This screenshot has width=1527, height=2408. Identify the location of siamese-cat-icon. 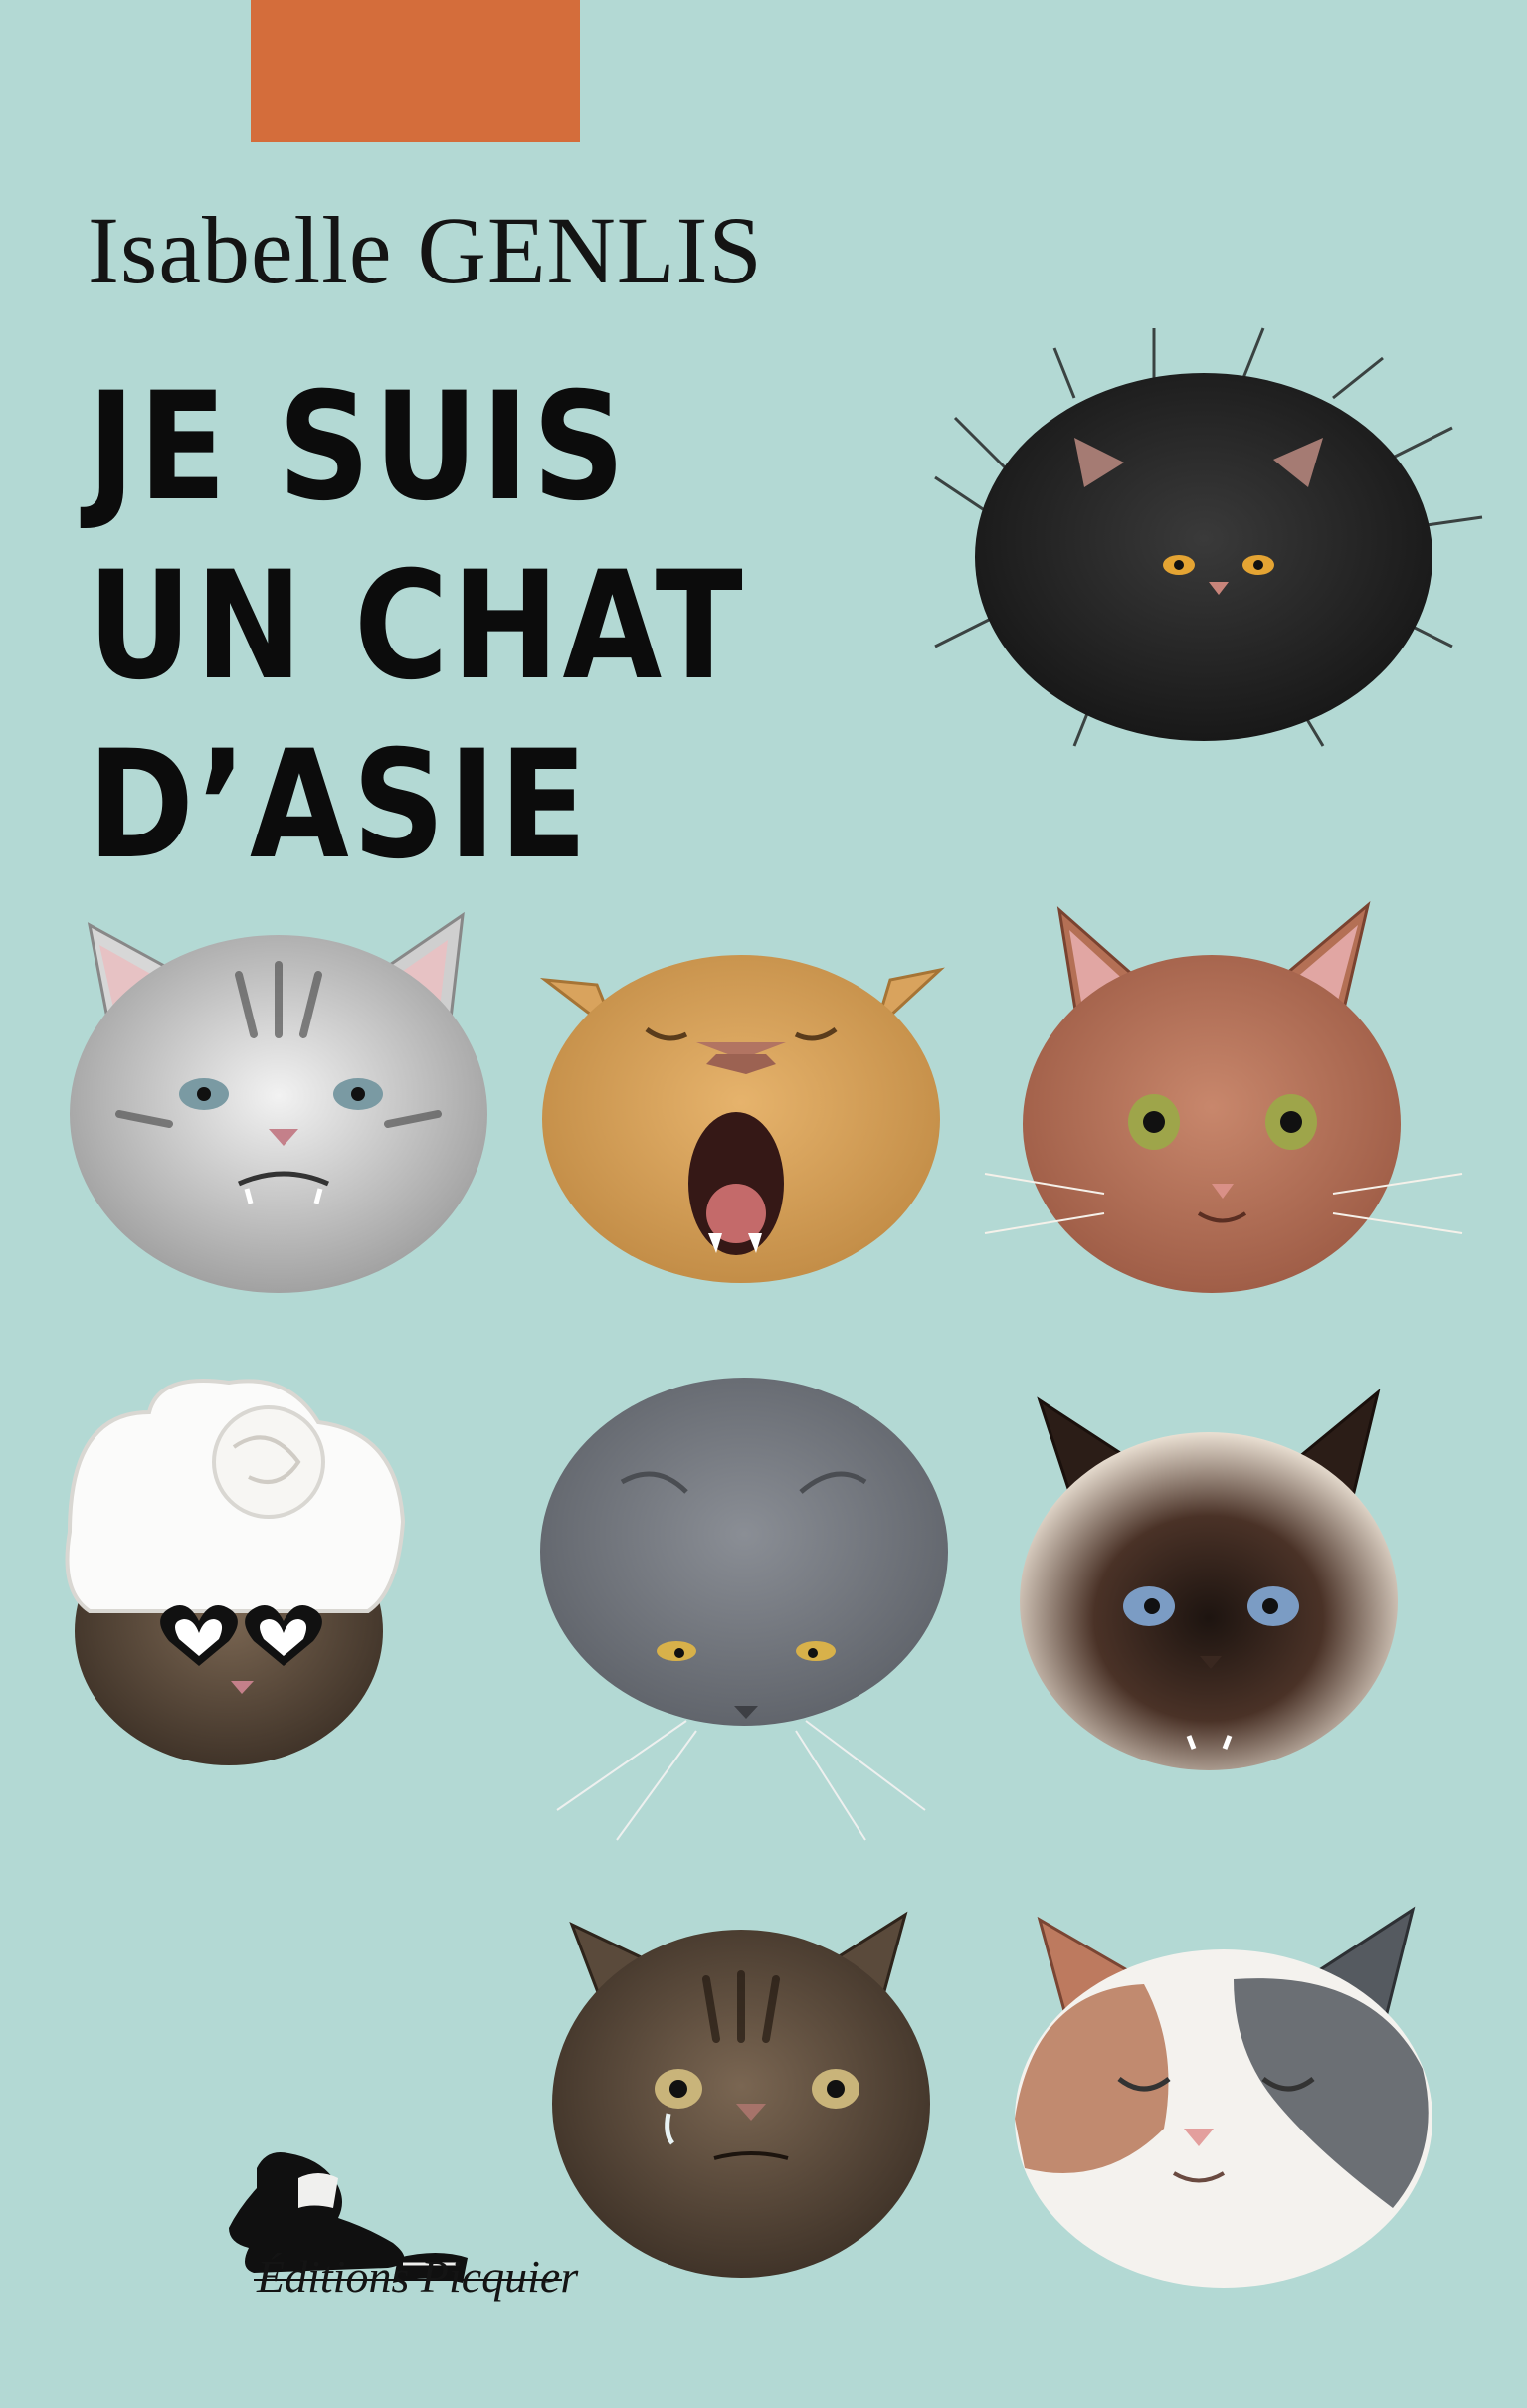
(1209, 1579).